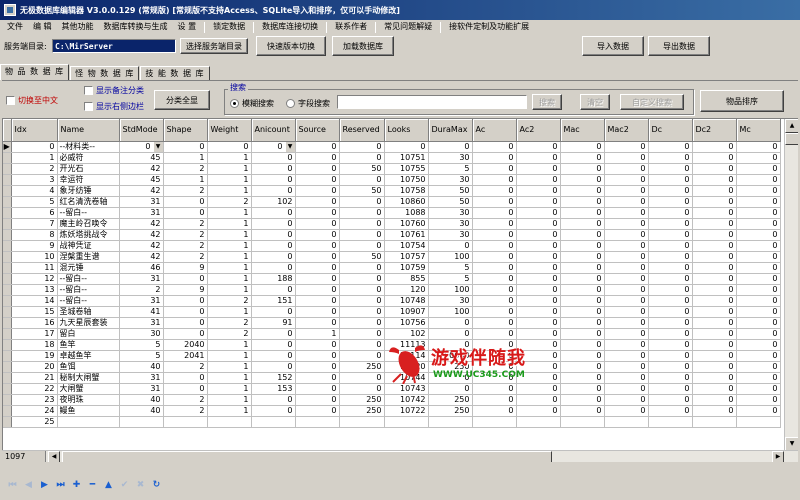  Describe the element at coordinates (613, 46) in the screenshot. I see `import-button: 导入数据` at that location.